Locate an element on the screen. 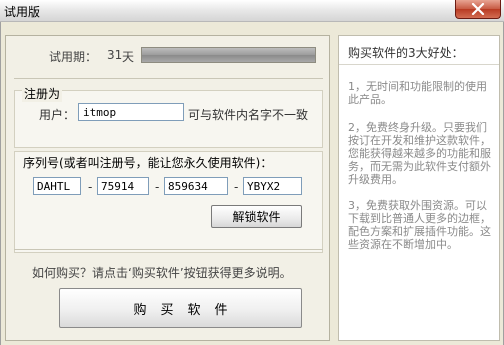 The image size is (504, 345). benefit-item: 1，无时间和功能限制的使用此产品。 is located at coordinates (417, 93).